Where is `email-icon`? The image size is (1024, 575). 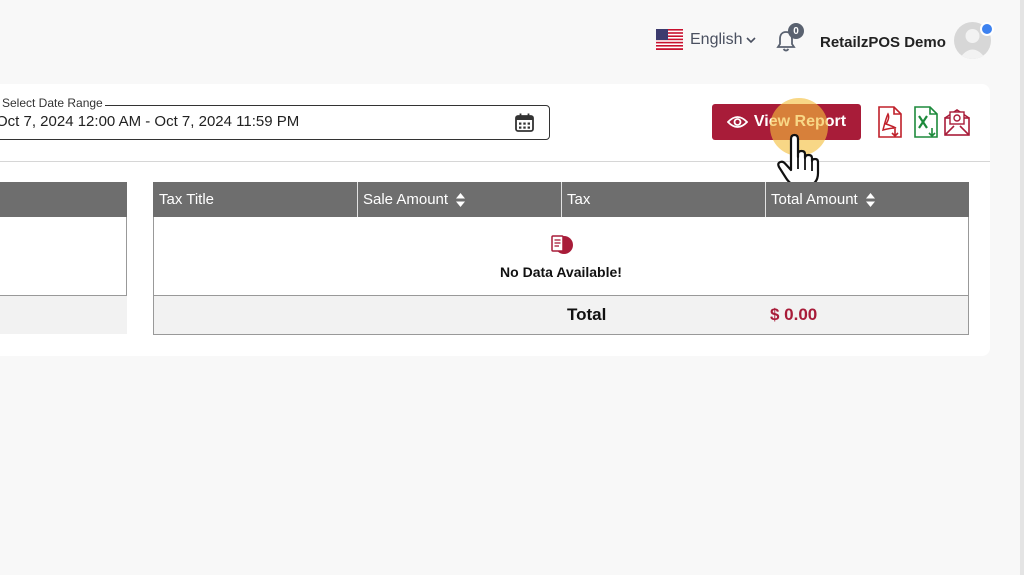
email-icon is located at coordinates (957, 122).